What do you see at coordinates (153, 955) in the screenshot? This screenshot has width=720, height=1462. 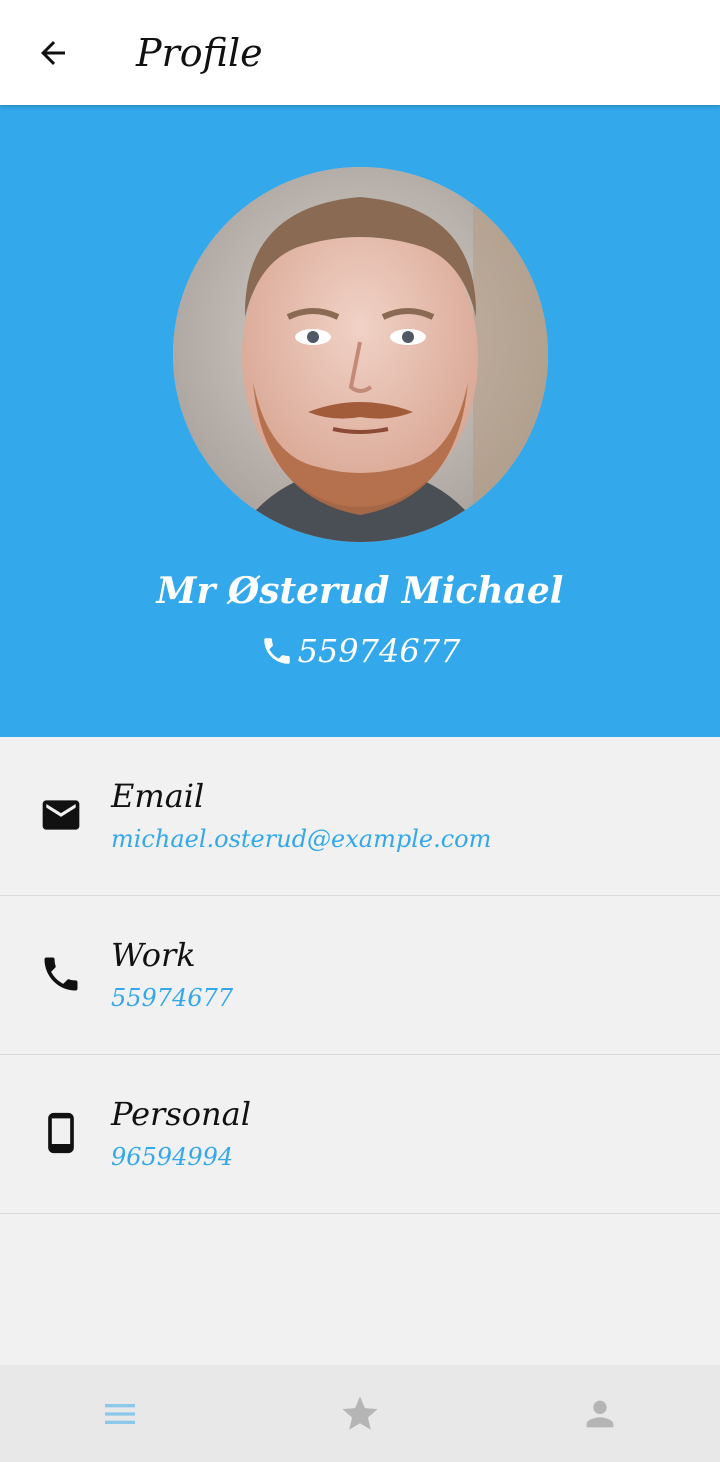 I see `contact-label: Work` at bounding box center [153, 955].